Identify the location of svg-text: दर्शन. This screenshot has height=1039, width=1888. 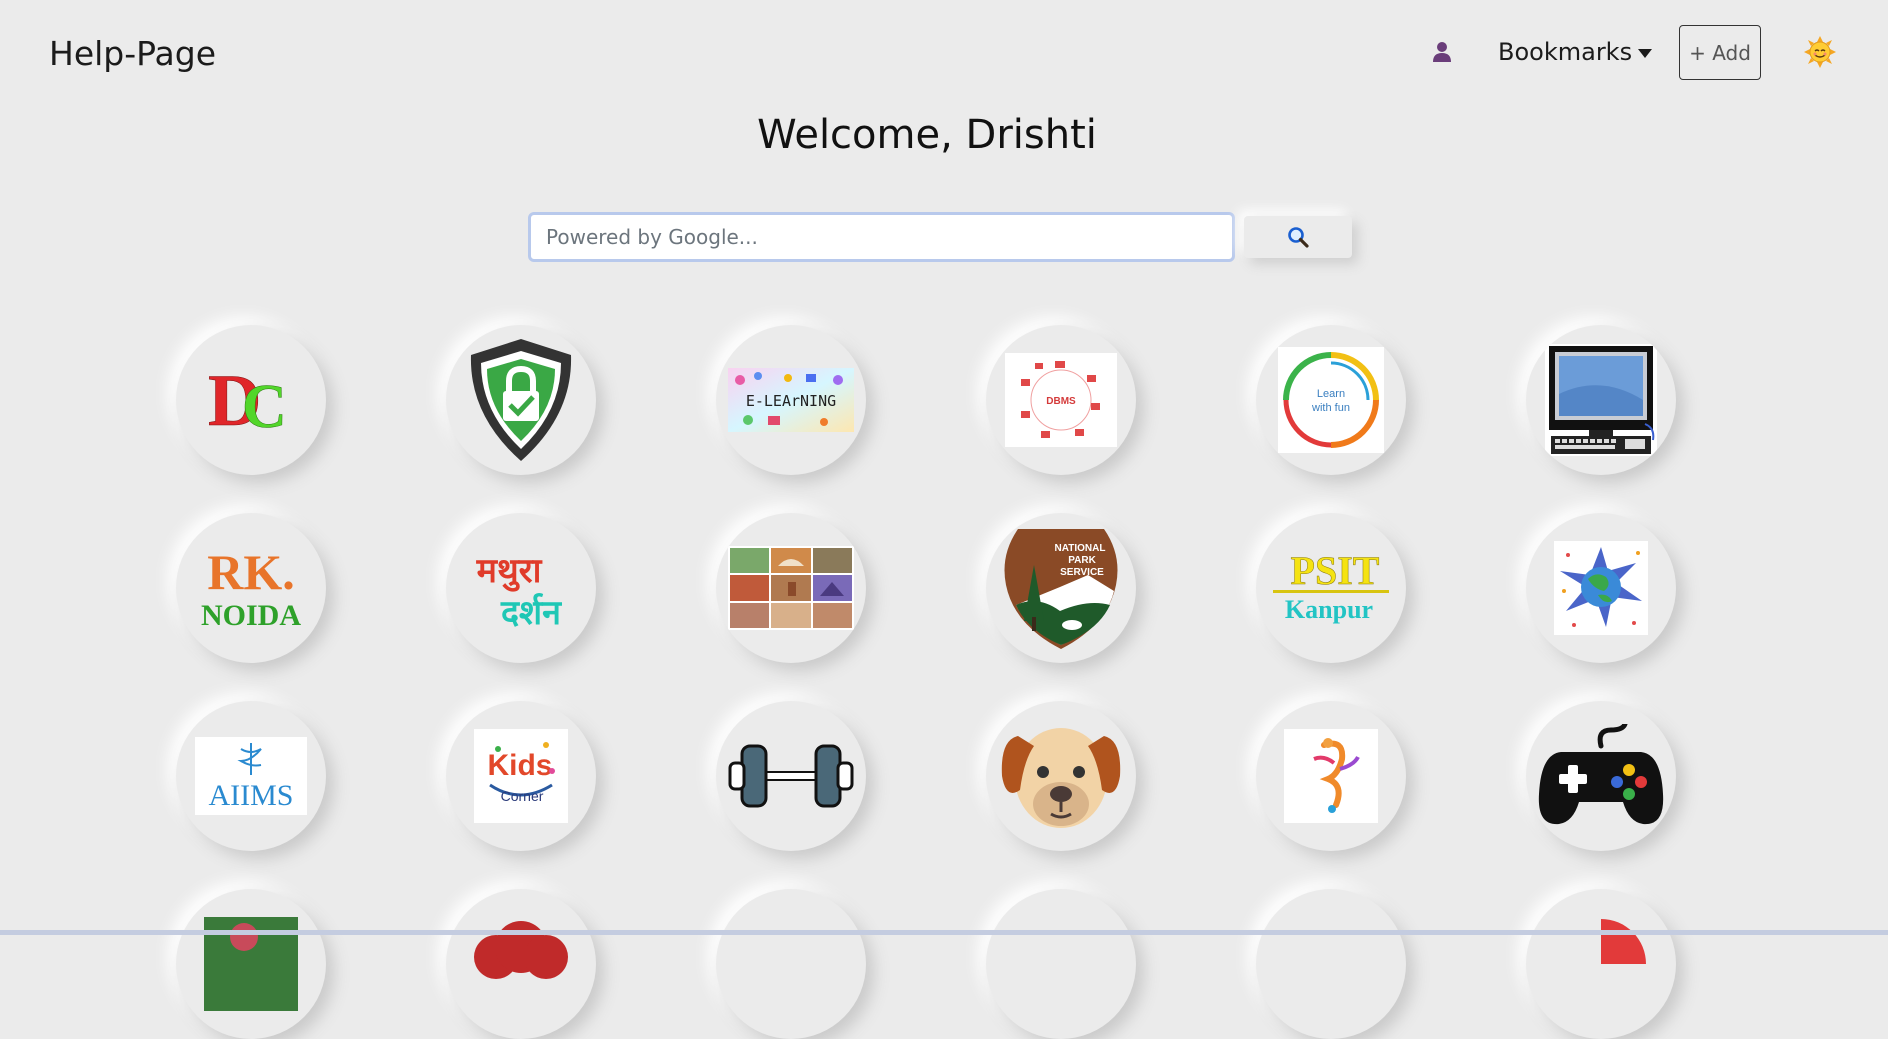
(531, 612).